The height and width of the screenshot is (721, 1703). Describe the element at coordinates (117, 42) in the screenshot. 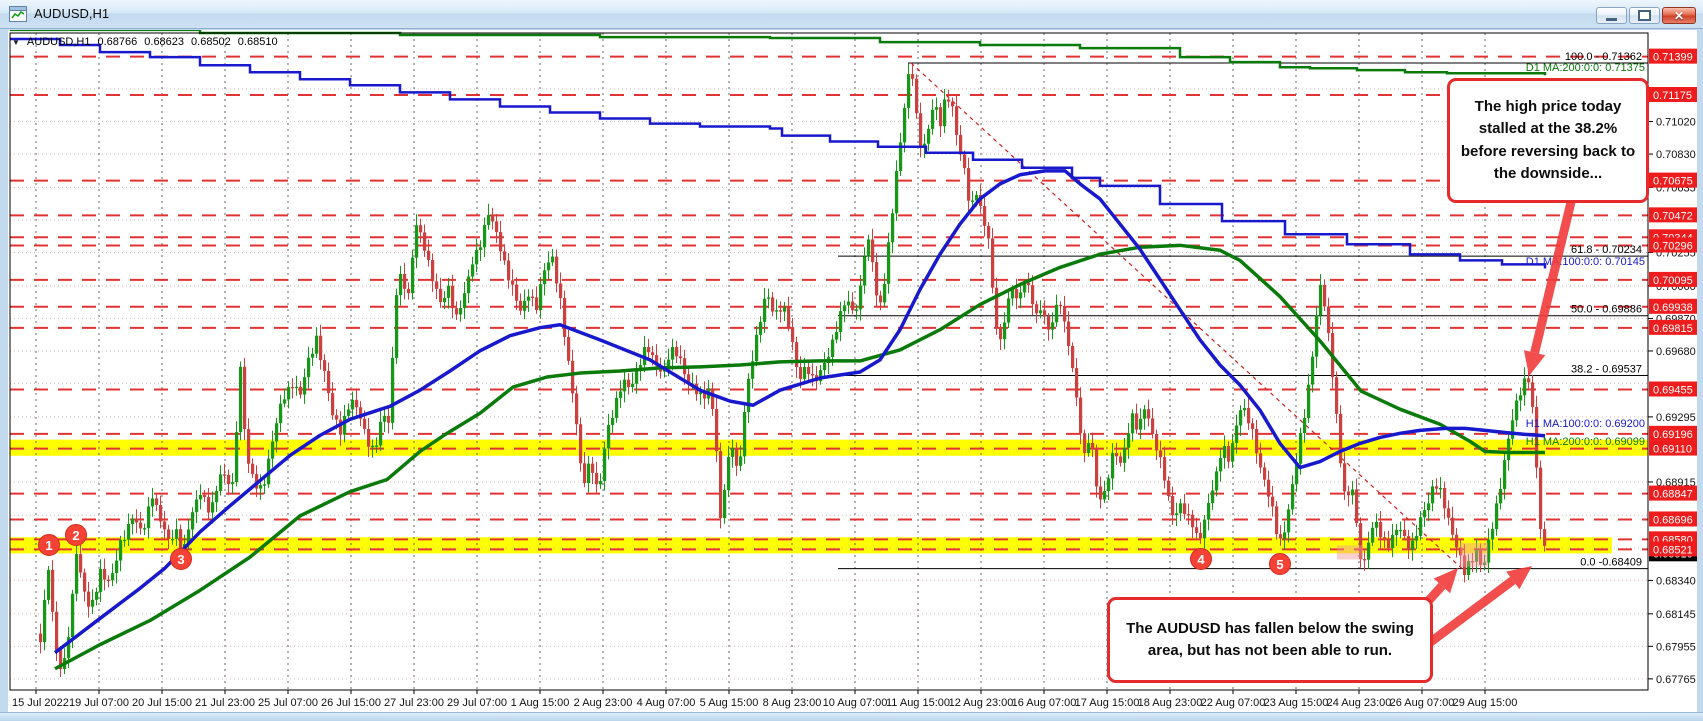

I see `ohlc-open: 0.68766` at that location.